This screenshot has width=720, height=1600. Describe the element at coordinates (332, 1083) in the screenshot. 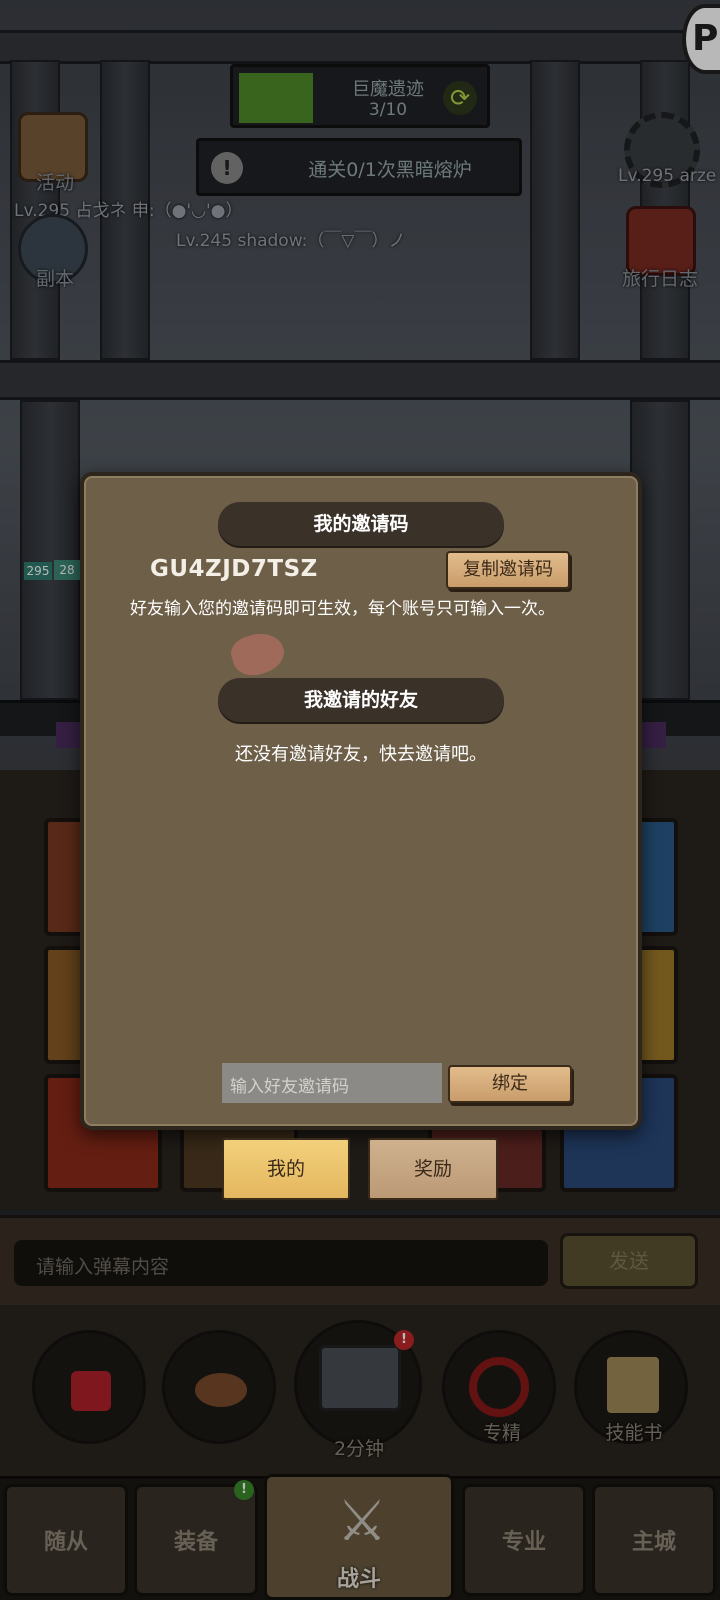

I see `friend-invite-code-input: 输入好友邀请码` at that location.